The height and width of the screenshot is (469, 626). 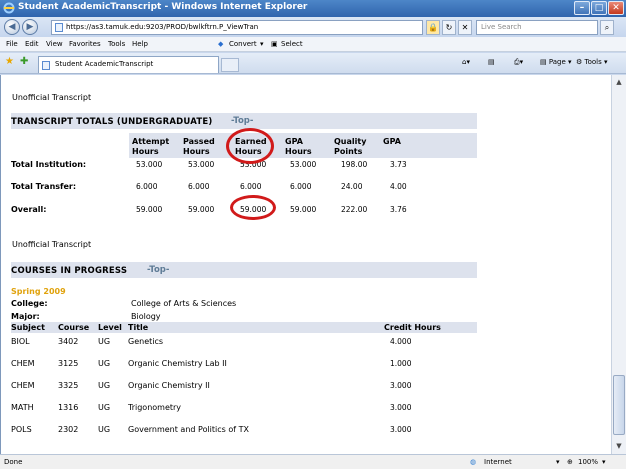 I want to click on course-subject: MATH, so click(x=22, y=407).